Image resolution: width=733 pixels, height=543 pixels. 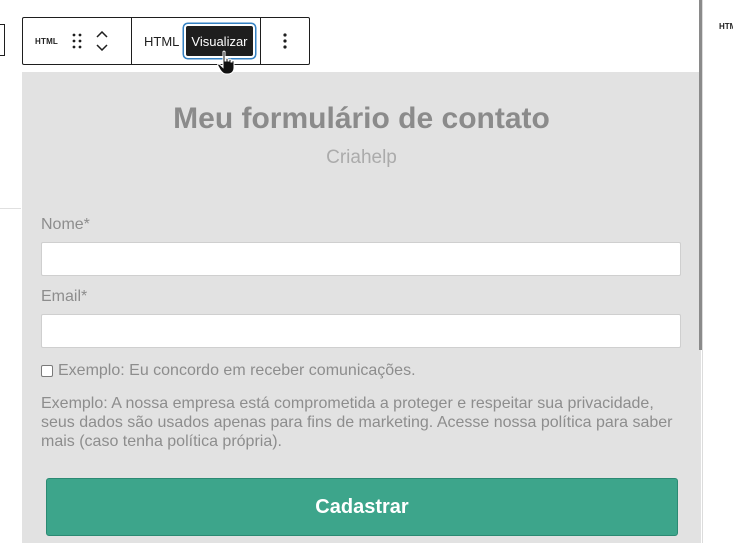 I want to click on form-subtitle: Criahelp, so click(x=361, y=157).